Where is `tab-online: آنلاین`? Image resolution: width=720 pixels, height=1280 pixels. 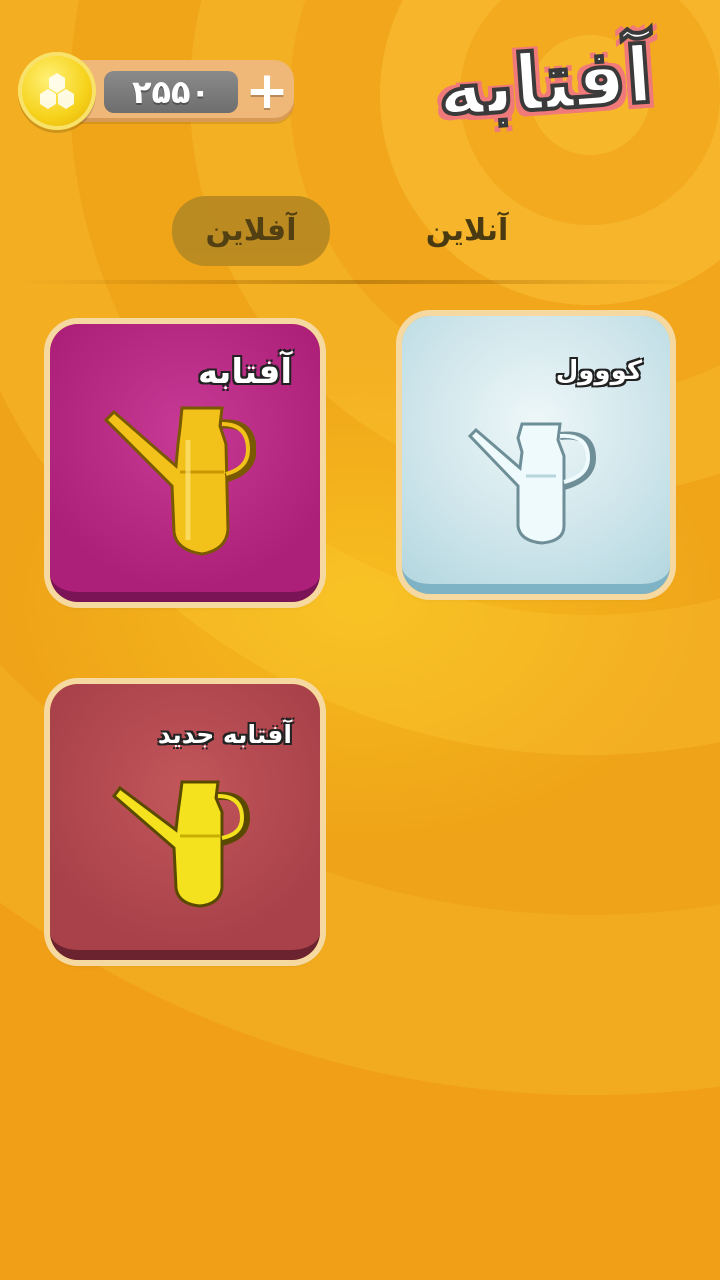
tab-online: آنلاین is located at coordinates (467, 231).